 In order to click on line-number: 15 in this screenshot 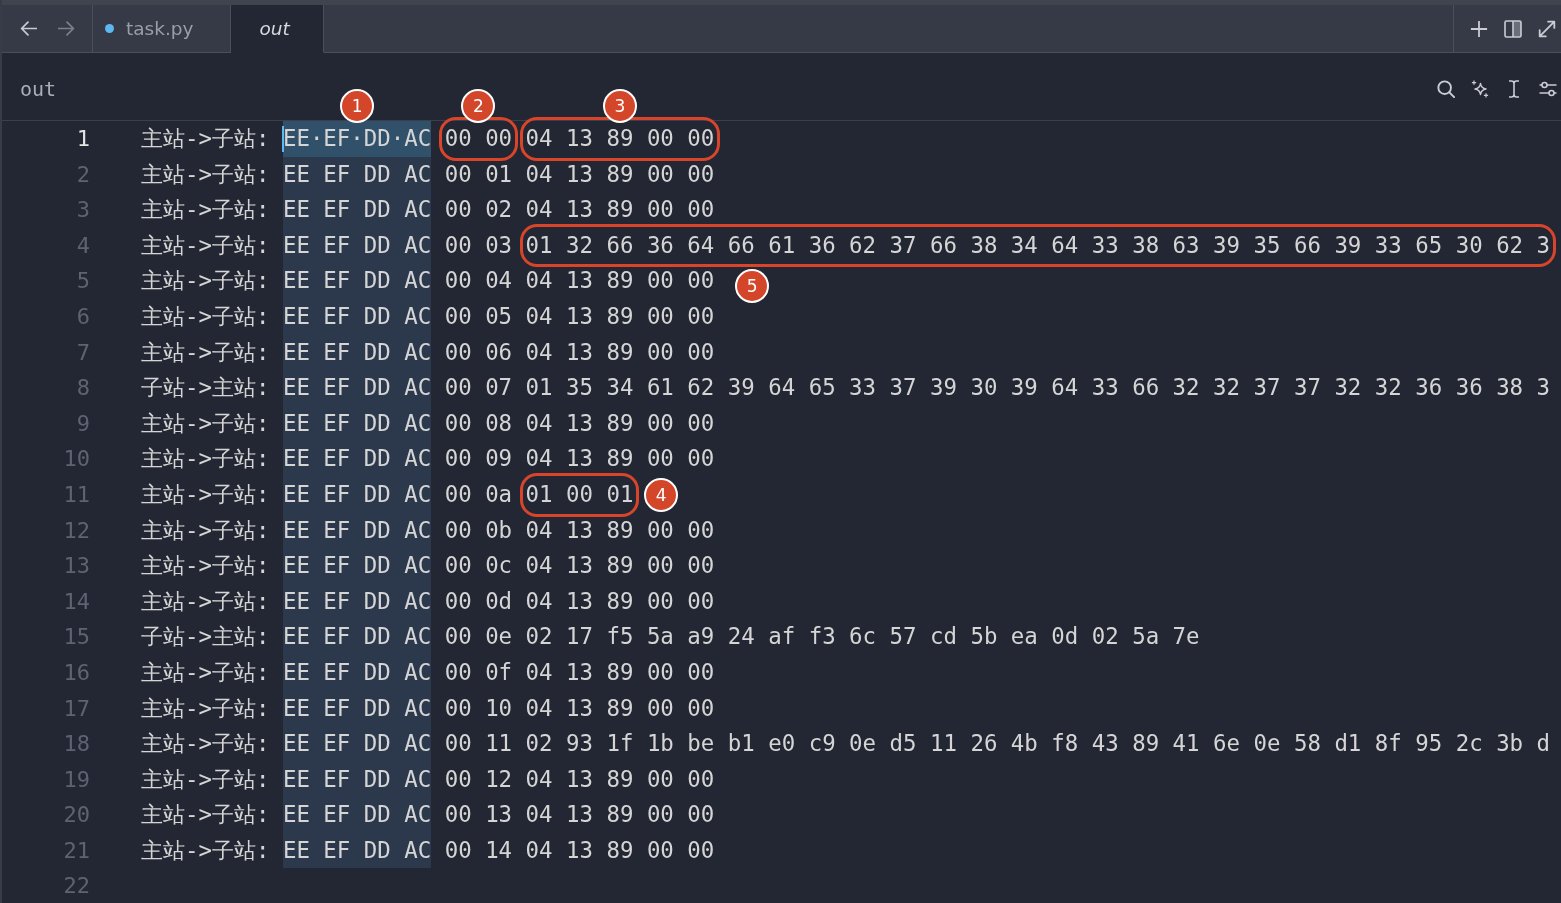, I will do `click(76, 637)`.